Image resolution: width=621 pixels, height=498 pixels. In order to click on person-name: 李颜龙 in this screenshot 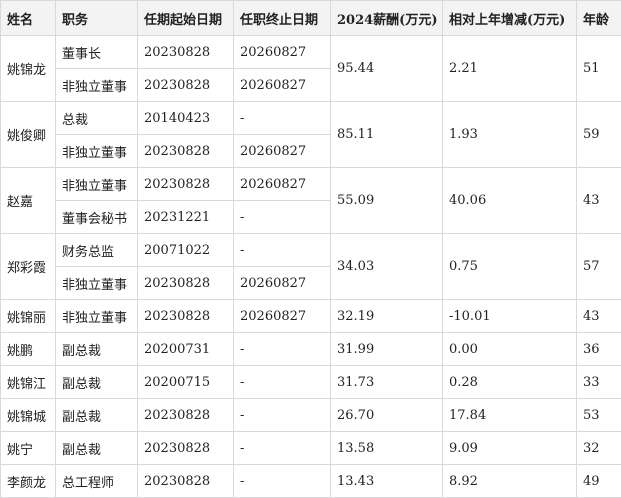, I will do `click(28, 481)`.